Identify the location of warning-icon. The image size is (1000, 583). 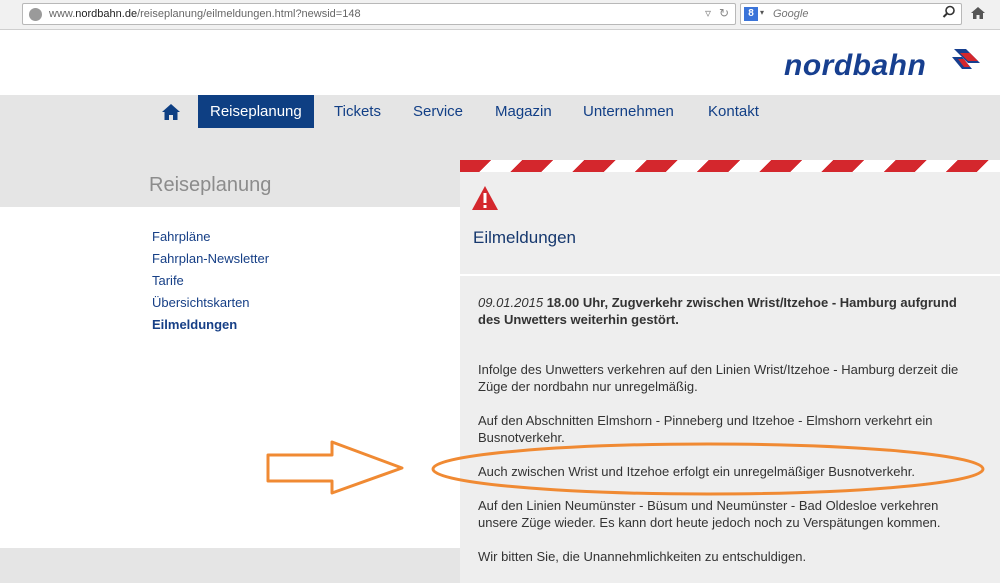
(485, 200).